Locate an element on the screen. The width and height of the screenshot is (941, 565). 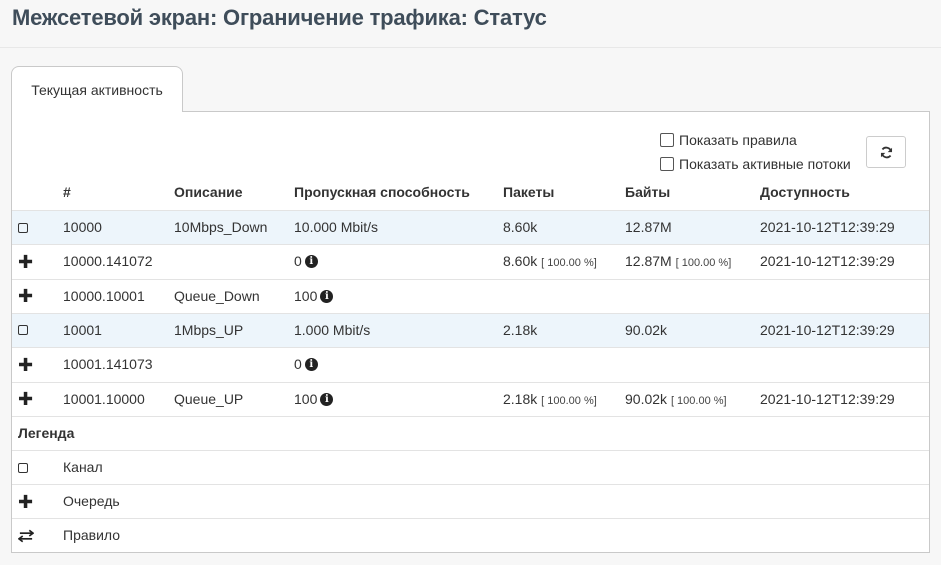
show-rules-option: Показать правила is located at coordinates (728, 140).